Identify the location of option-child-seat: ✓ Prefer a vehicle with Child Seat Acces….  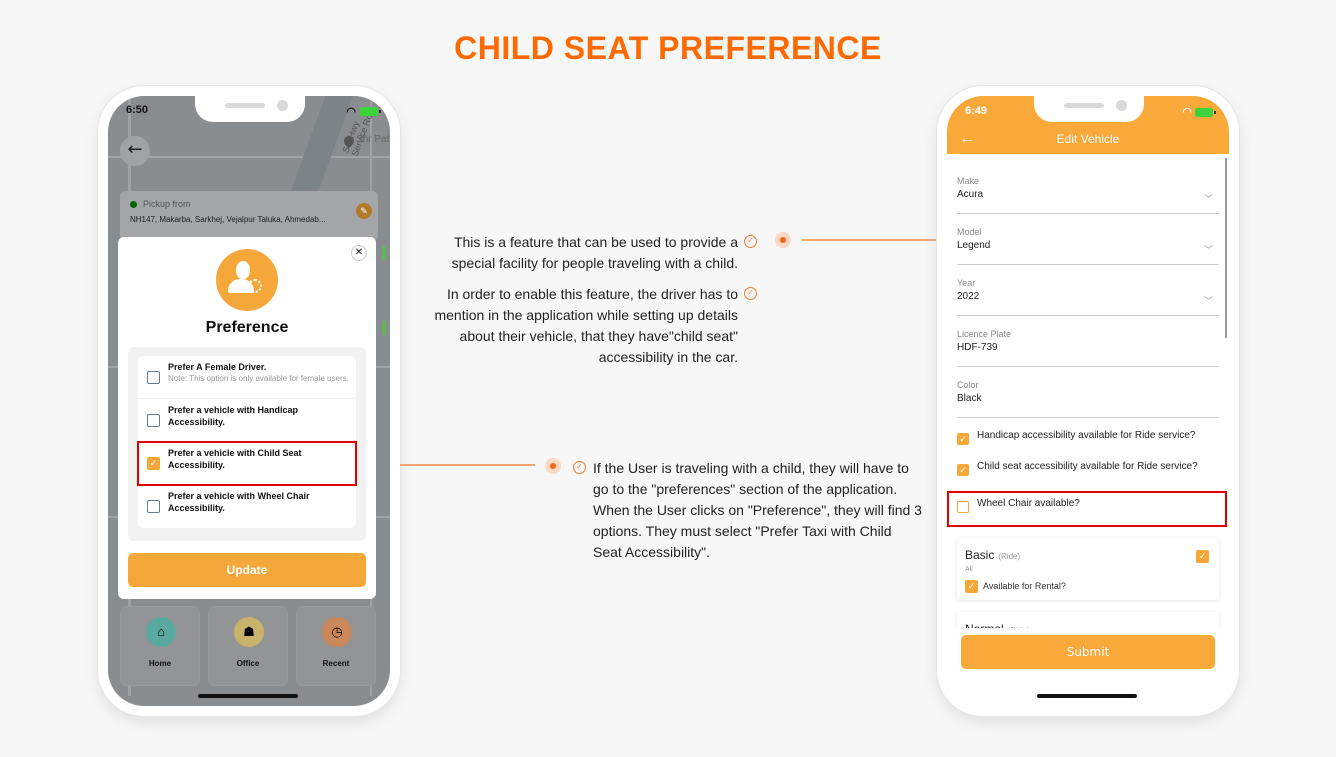
(247, 463).